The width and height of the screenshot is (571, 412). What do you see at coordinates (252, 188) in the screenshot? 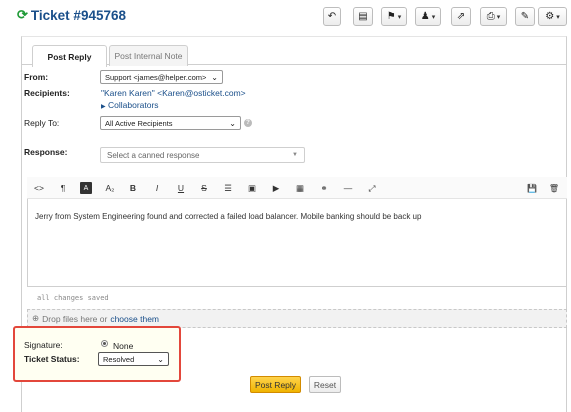
I see `image-icon: ▣` at bounding box center [252, 188].